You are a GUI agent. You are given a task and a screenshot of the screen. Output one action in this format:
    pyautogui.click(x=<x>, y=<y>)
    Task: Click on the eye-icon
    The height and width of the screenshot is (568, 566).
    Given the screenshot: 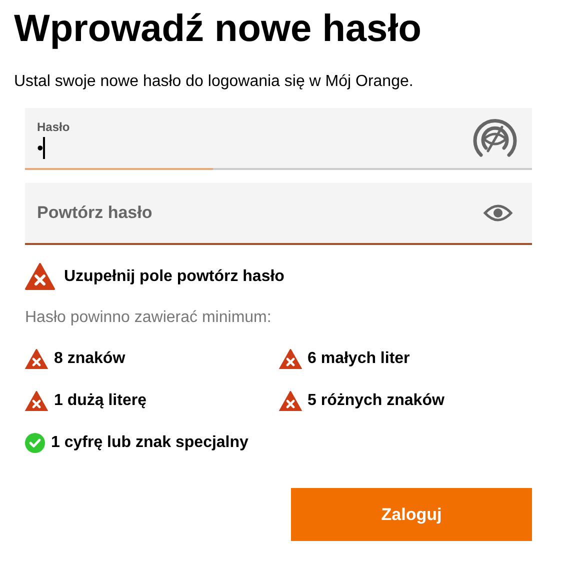 What is the action you would take?
    pyautogui.click(x=498, y=213)
    